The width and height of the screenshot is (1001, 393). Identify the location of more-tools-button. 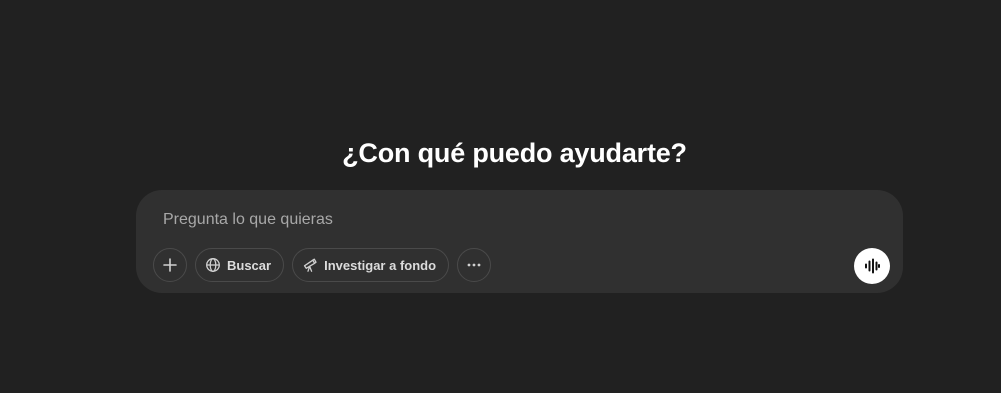
(474, 265).